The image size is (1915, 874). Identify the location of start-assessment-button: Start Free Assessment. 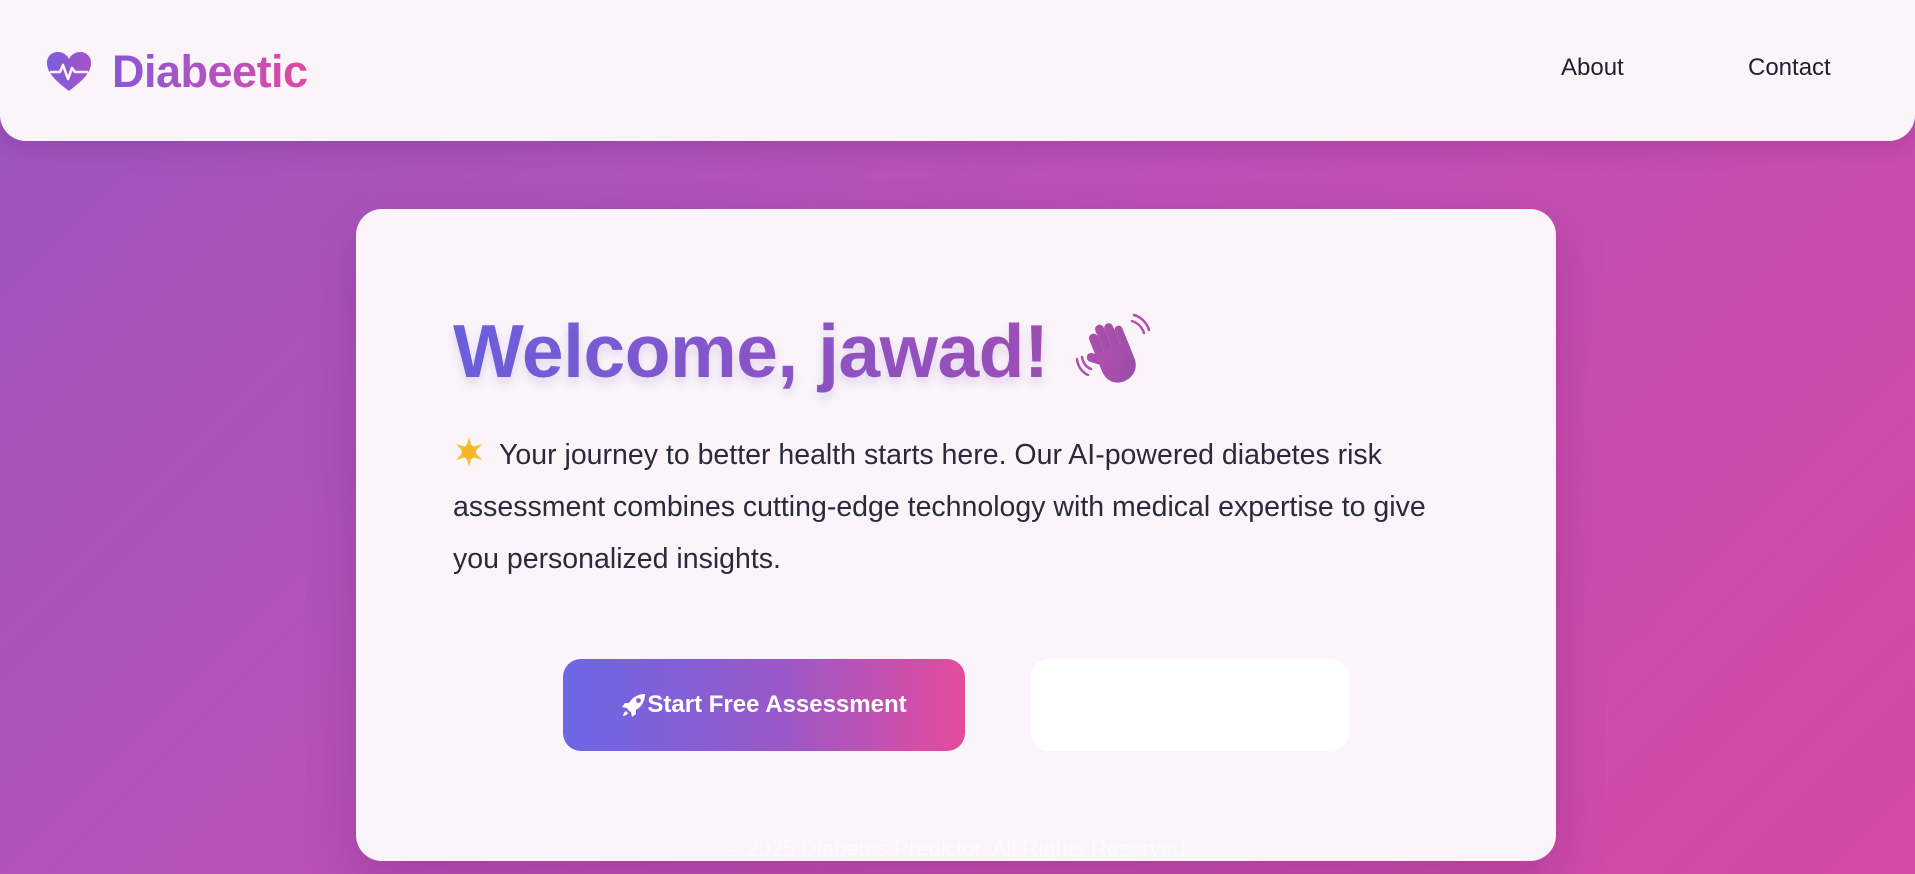
(764, 705).